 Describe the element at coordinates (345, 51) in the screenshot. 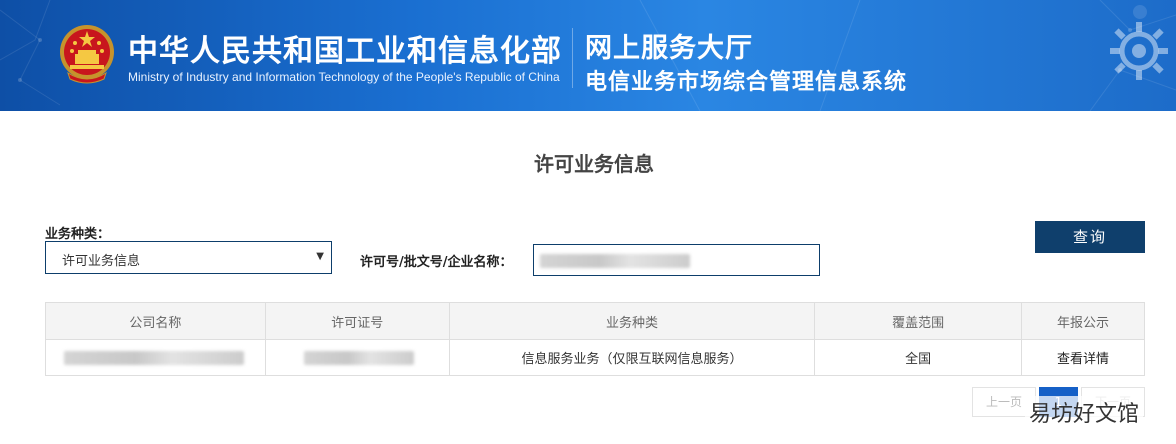

I see `org-name-cn: 中华人民共和国工业和信息化部` at that location.